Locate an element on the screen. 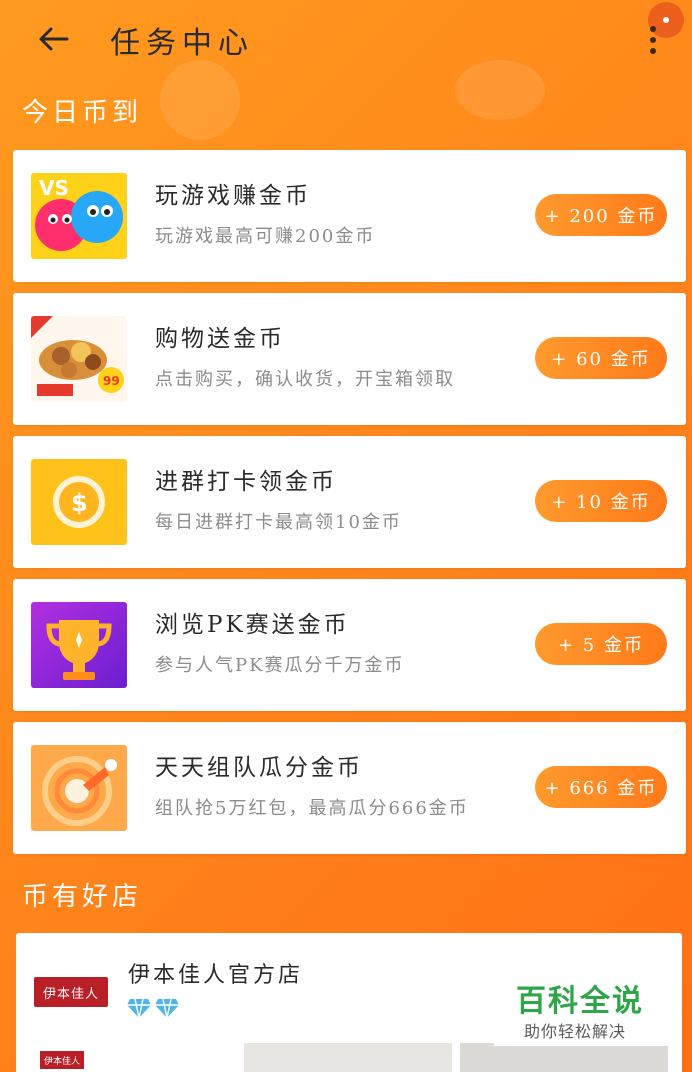  task-title: 浏览PK赛送金币 is located at coordinates (252, 625).